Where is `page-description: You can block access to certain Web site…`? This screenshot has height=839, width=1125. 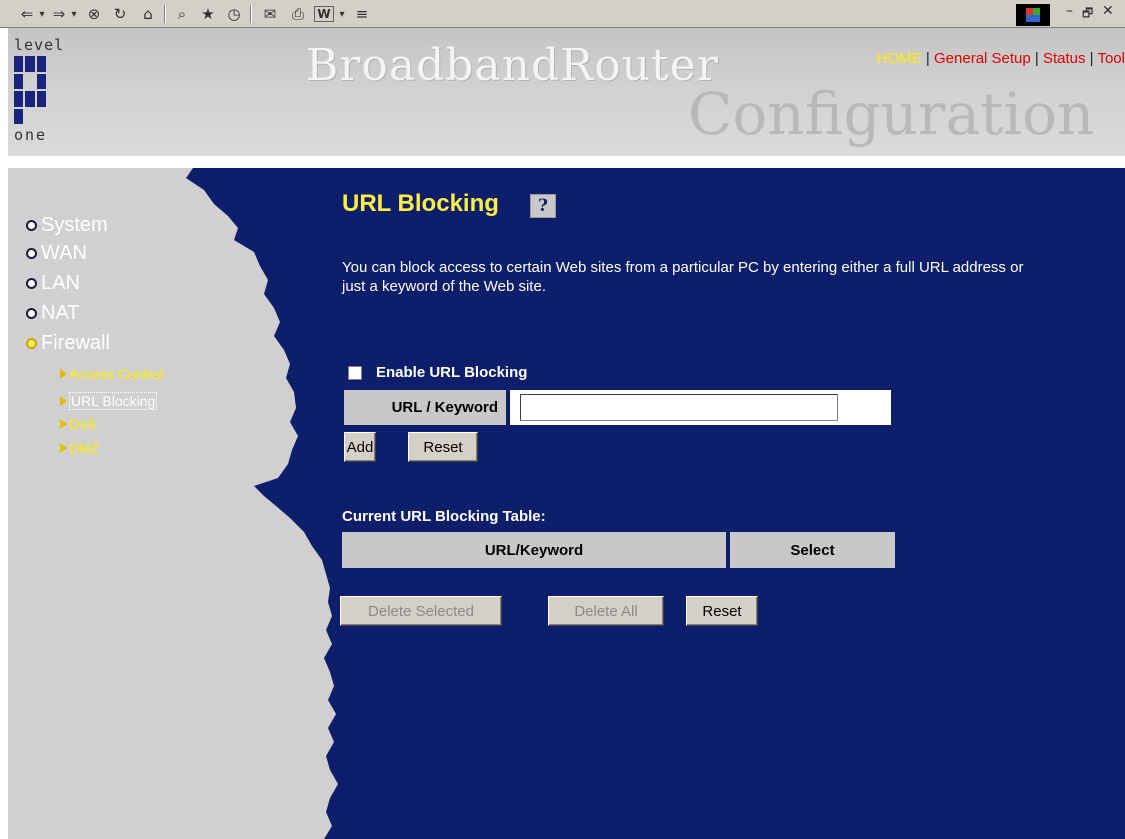
page-description: You can block access to certain Web site… is located at coordinates (683, 277).